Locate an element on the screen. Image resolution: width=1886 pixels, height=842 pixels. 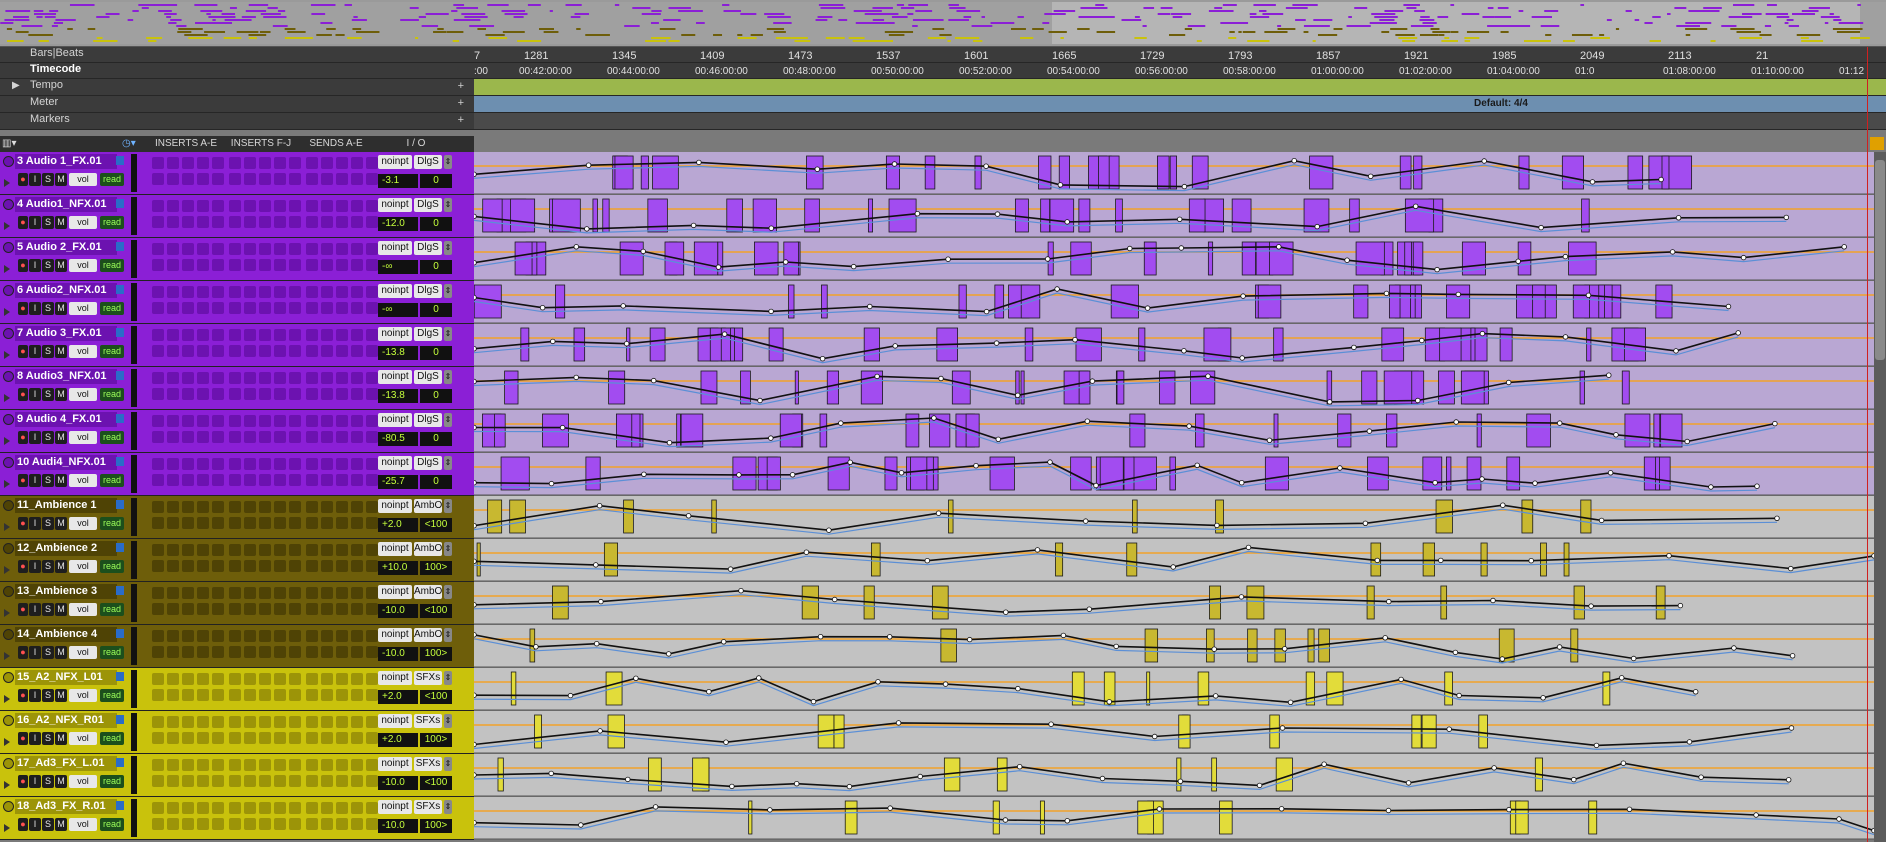
meter-lane: Default: 4/4 is located at coordinates (1180, 104).